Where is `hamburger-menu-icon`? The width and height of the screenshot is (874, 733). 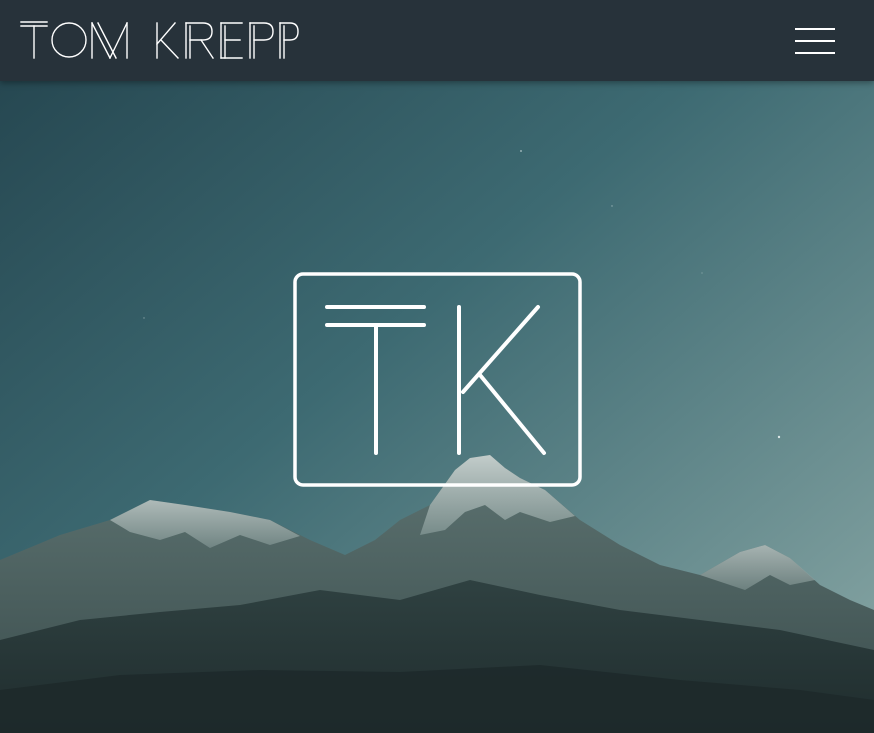 hamburger-menu-icon is located at coordinates (815, 41).